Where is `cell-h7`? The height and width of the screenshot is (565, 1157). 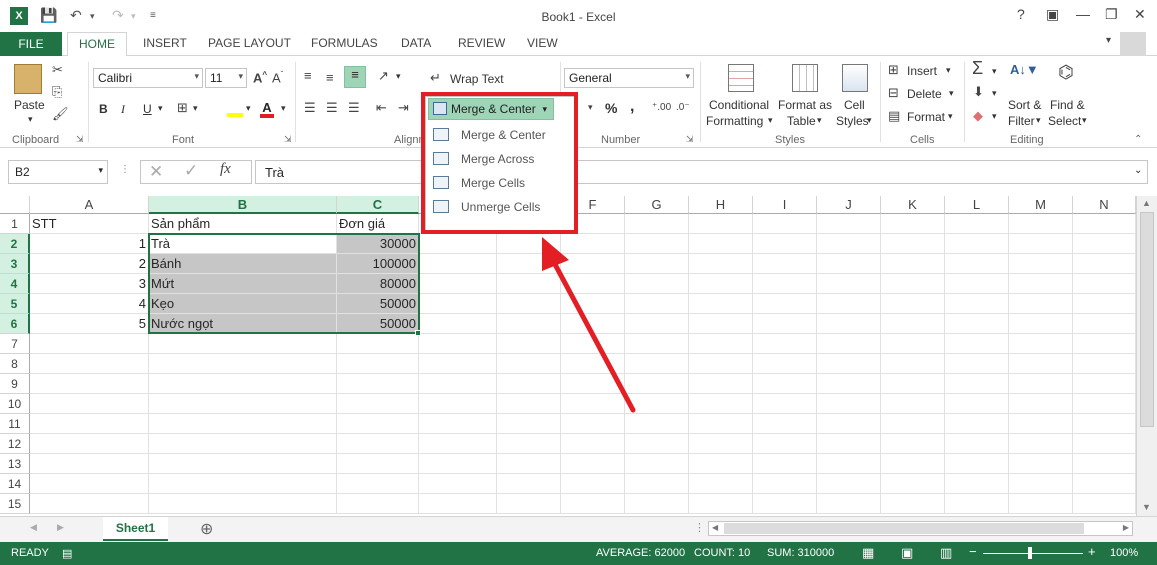 cell-h7 is located at coordinates (721, 344).